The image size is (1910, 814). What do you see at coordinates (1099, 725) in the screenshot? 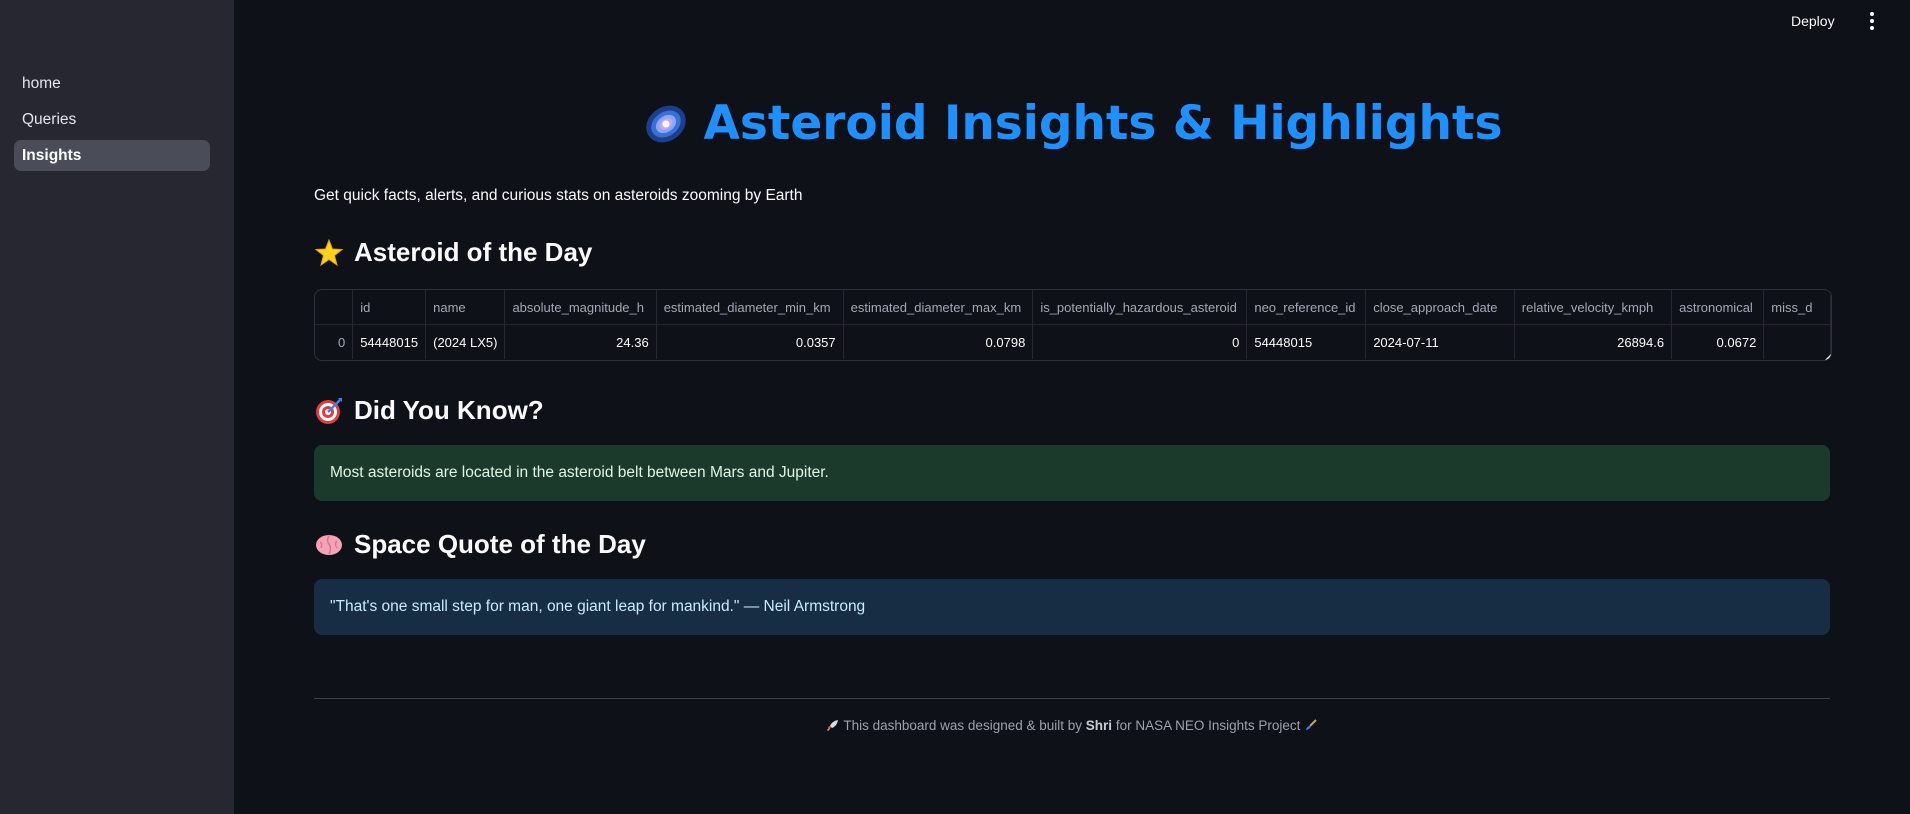
I see `footer-author: Shri` at bounding box center [1099, 725].